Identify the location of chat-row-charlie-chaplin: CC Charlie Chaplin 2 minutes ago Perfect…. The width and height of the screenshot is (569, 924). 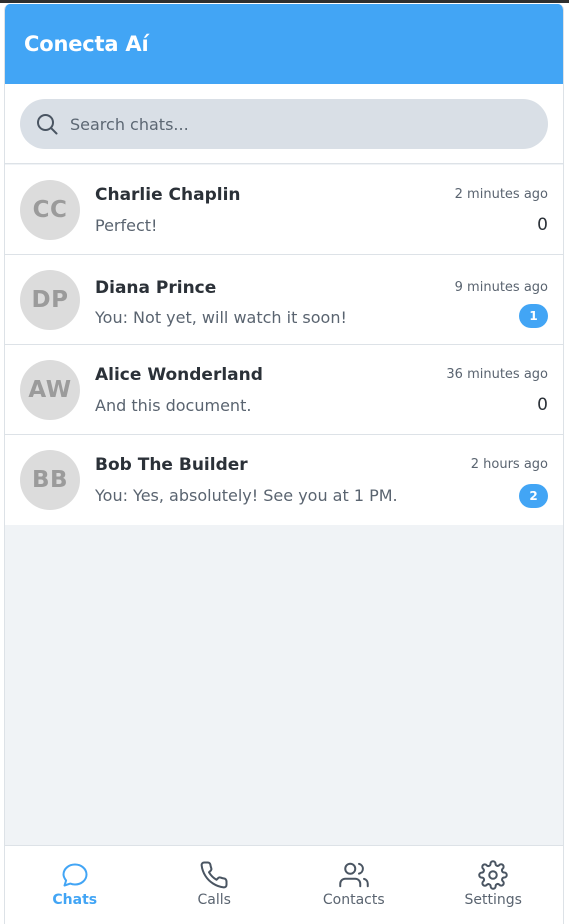
(284, 210).